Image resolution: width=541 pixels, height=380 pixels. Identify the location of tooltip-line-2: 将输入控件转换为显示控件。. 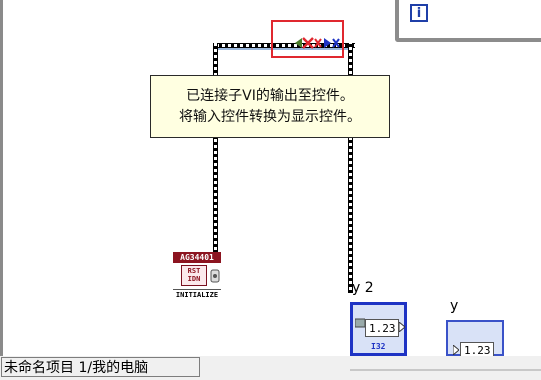
(270, 116).